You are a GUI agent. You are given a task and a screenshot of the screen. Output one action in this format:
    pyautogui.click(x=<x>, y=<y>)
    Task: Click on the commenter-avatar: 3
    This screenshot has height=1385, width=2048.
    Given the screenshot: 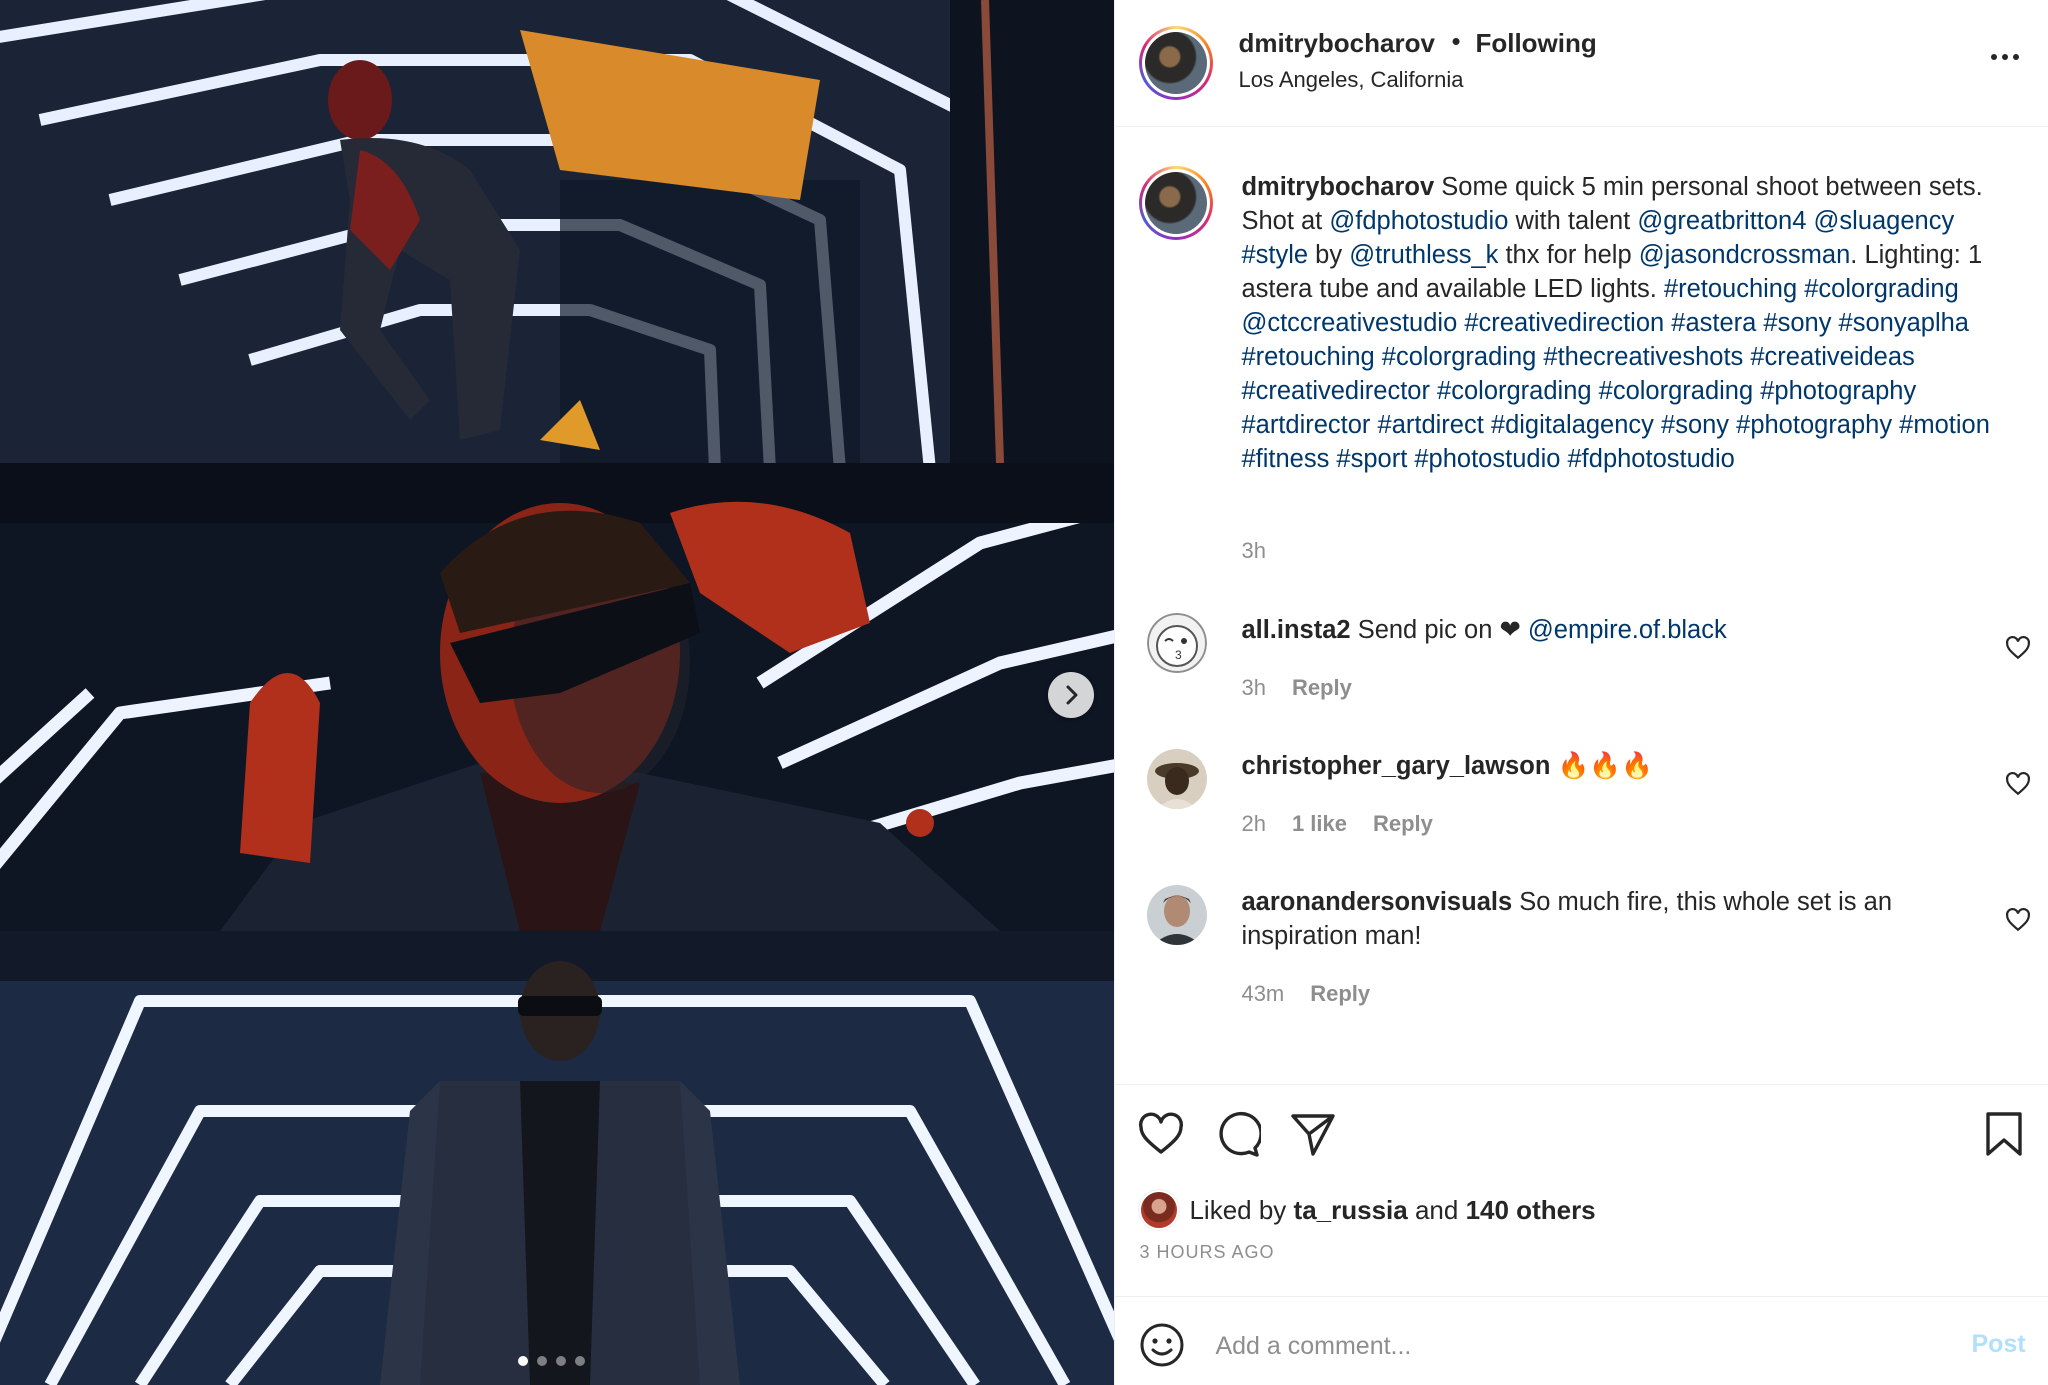 What is the action you would take?
    pyautogui.click(x=1177, y=643)
    